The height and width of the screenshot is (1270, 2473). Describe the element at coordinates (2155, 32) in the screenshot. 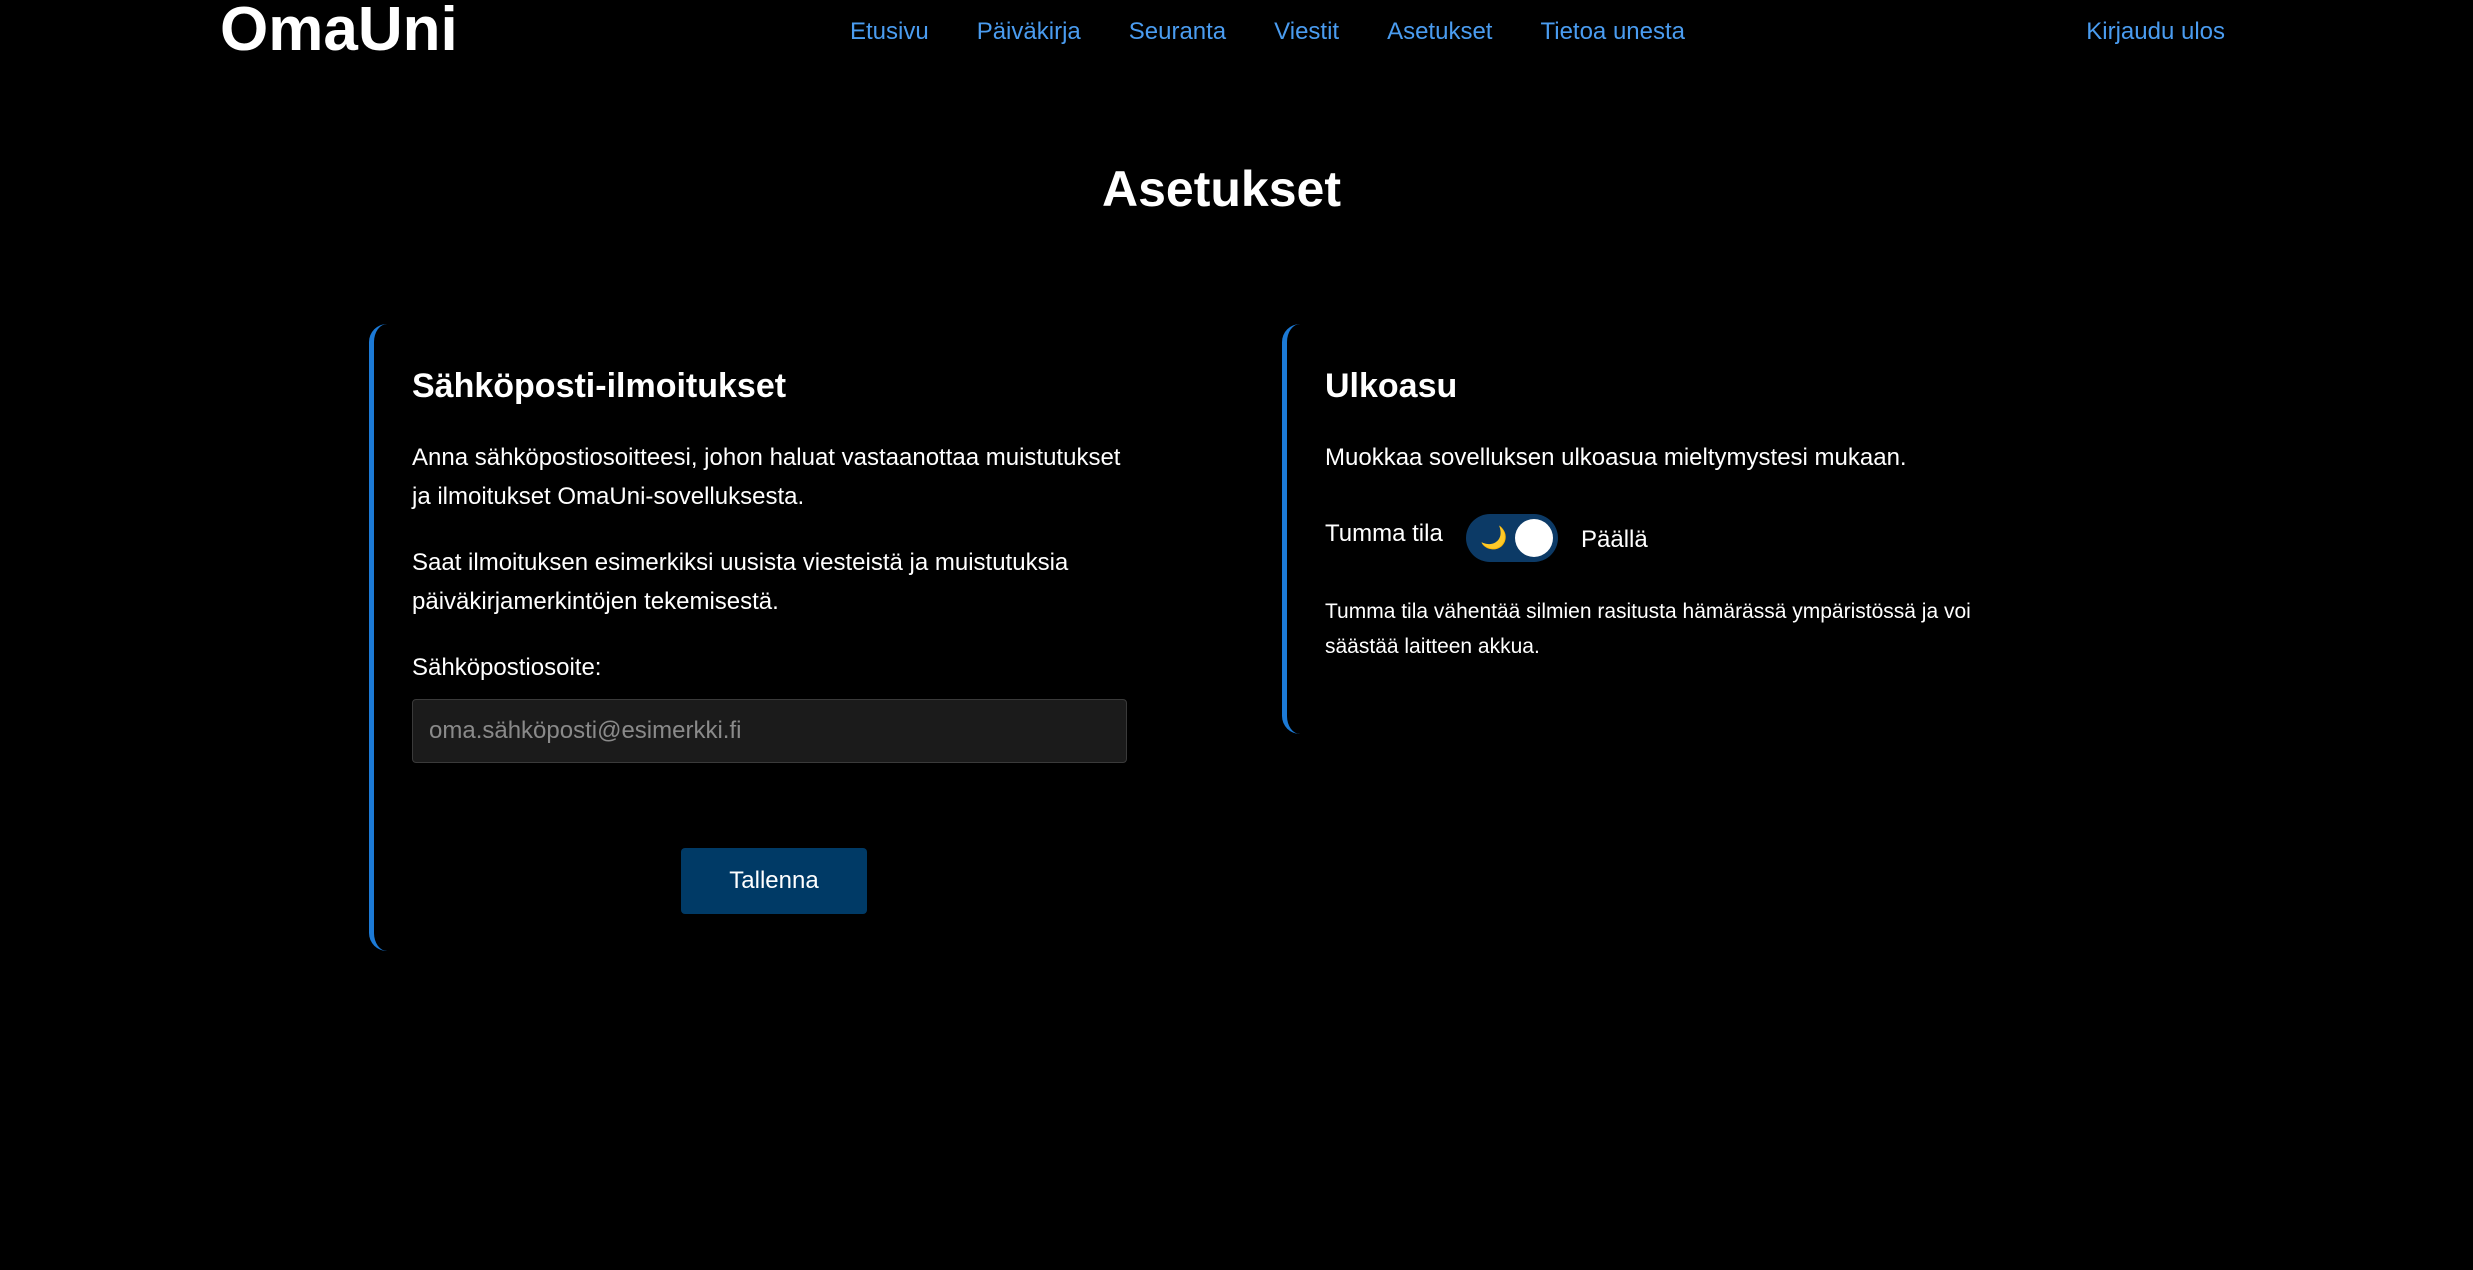

I see `logout-link: Kirjaudu ulos` at that location.